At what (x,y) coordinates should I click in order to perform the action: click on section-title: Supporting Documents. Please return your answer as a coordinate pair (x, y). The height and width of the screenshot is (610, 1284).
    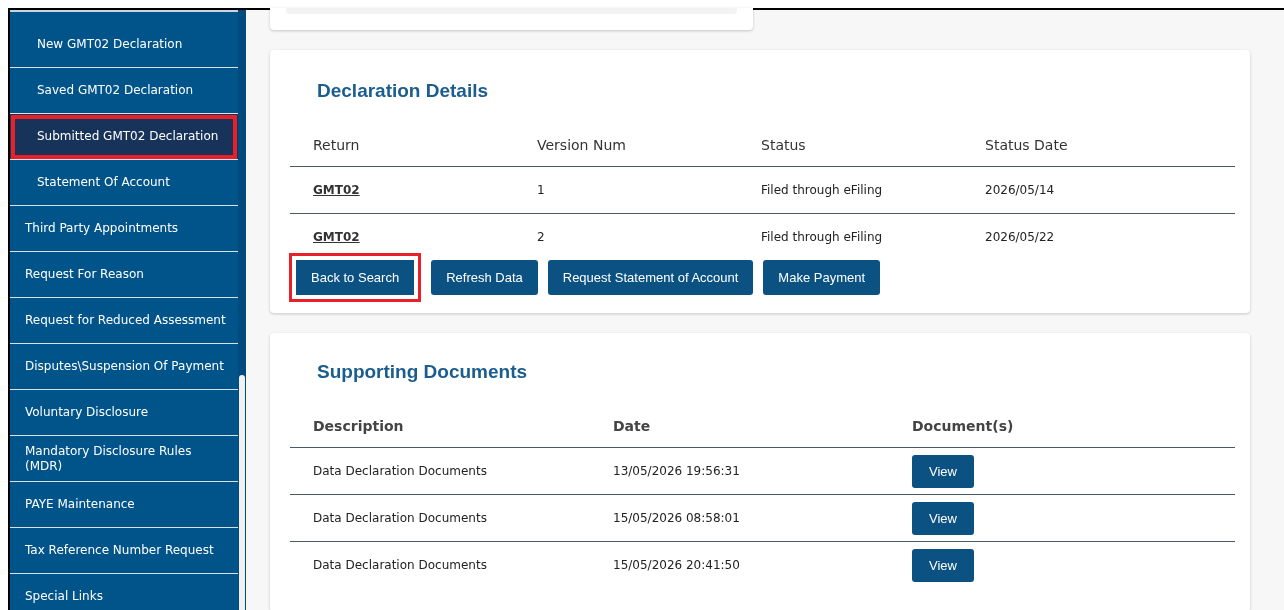
    Looking at the image, I should click on (423, 372).